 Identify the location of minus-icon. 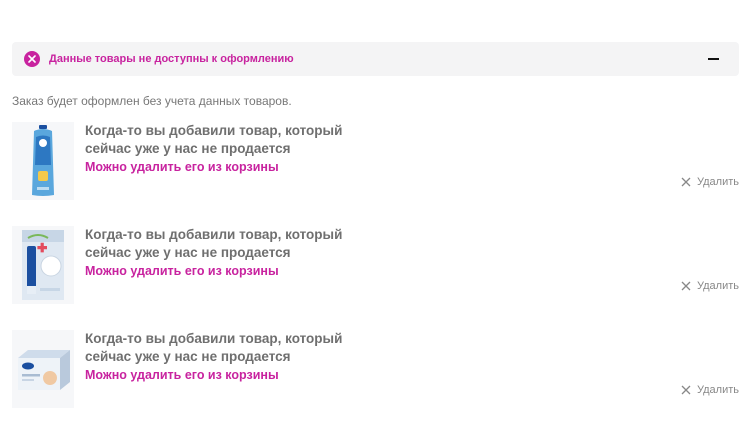
(713, 59).